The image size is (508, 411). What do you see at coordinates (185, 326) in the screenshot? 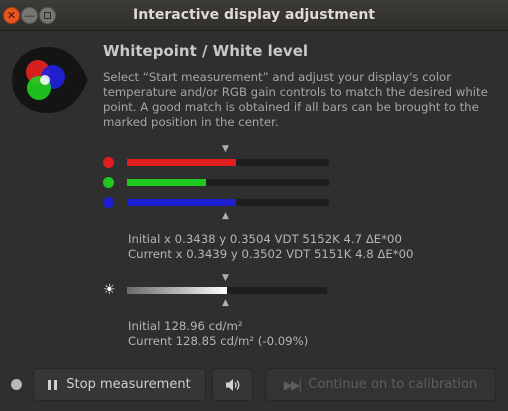
I see `luminance-initial: Initial 128.96 cd/m²` at bounding box center [185, 326].